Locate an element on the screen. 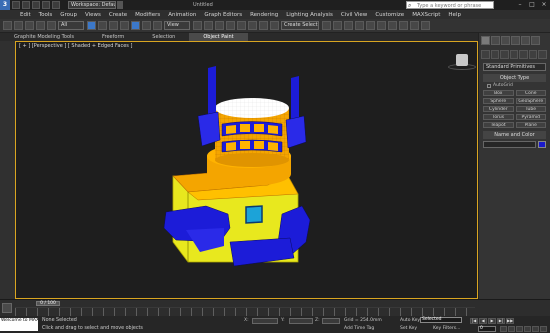 This screenshot has width=550, height=333. percent-snap-icon is located at coordinates (252, 25).